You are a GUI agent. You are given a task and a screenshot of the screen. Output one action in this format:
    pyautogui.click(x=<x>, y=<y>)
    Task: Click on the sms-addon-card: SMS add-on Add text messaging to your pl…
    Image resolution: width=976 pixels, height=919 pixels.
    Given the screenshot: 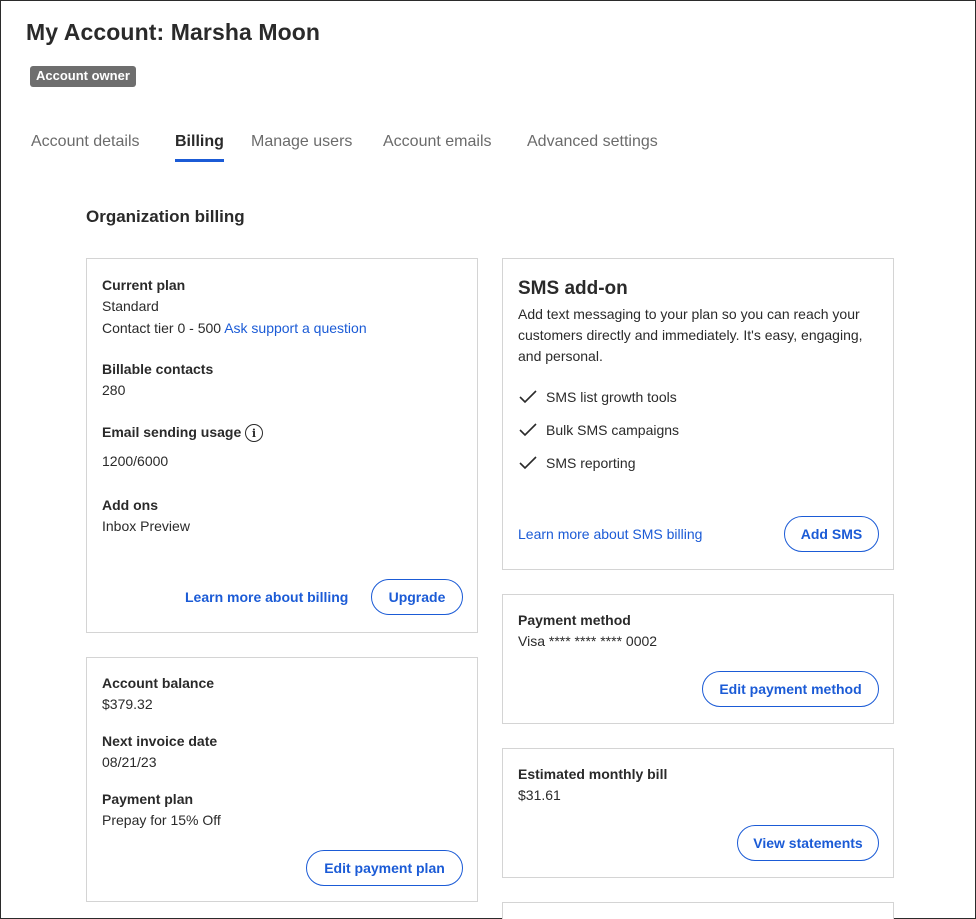 What is the action you would take?
    pyautogui.click(x=698, y=414)
    